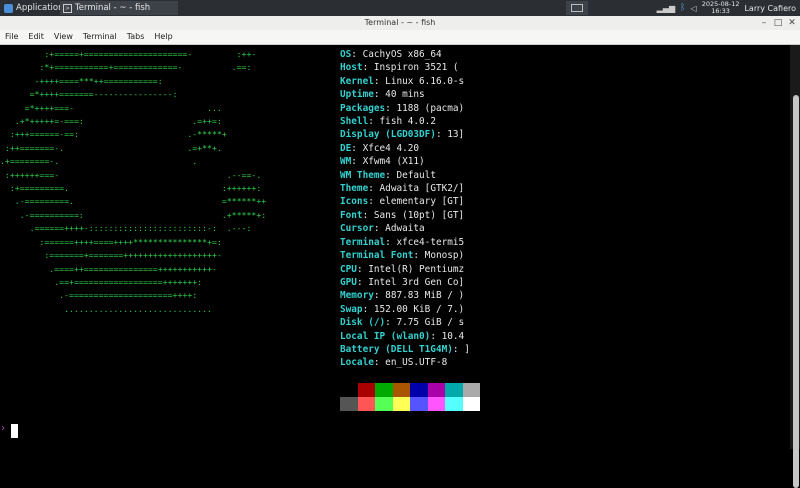 The width and height of the screenshot is (800, 488). Describe the element at coordinates (118, 121) in the screenshot. I see `logo-line: .+*+++++=-===: .=++=:` at that location.